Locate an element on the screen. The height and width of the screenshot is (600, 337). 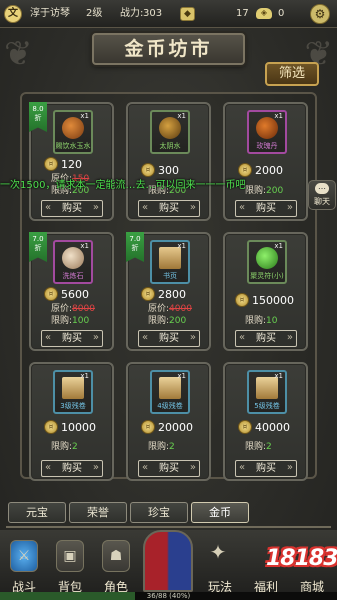
player-avatar-icon: 文 is located at coordinates (13, 14).